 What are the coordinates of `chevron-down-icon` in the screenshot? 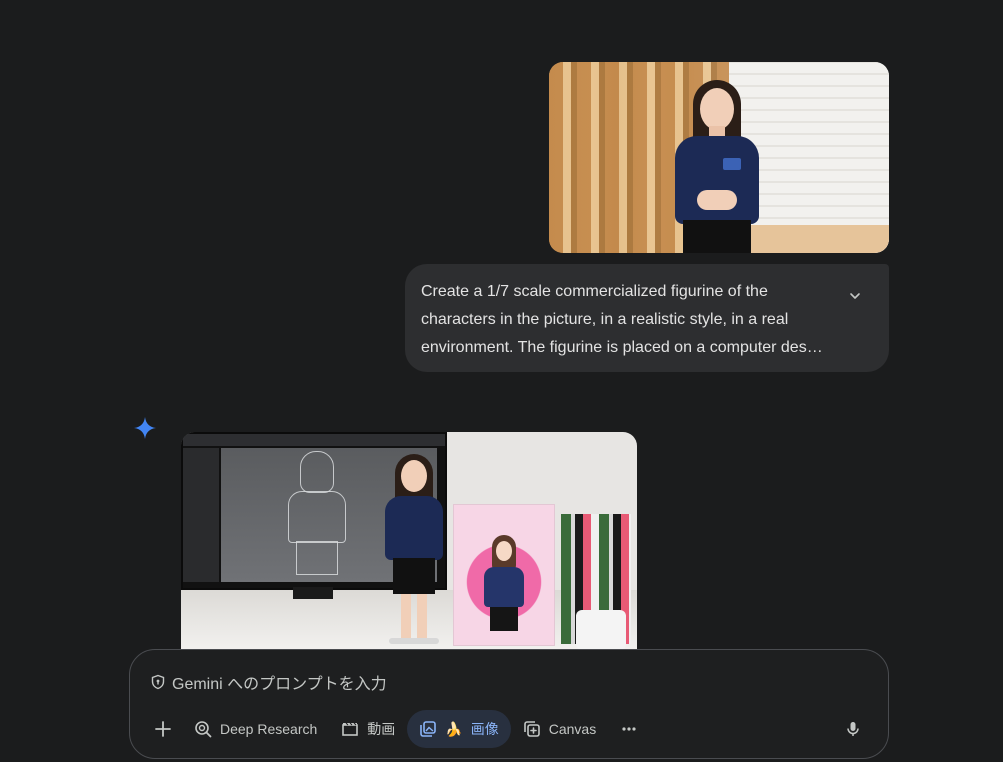 It's located at (855, 296).